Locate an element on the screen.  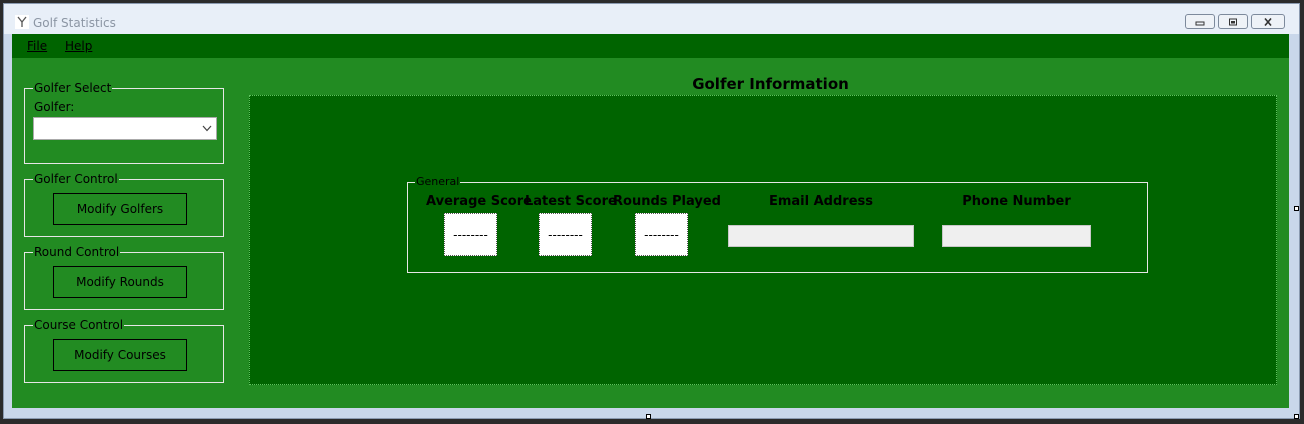
title-bar: Golf Statistics is located at coordinates (651, 19).